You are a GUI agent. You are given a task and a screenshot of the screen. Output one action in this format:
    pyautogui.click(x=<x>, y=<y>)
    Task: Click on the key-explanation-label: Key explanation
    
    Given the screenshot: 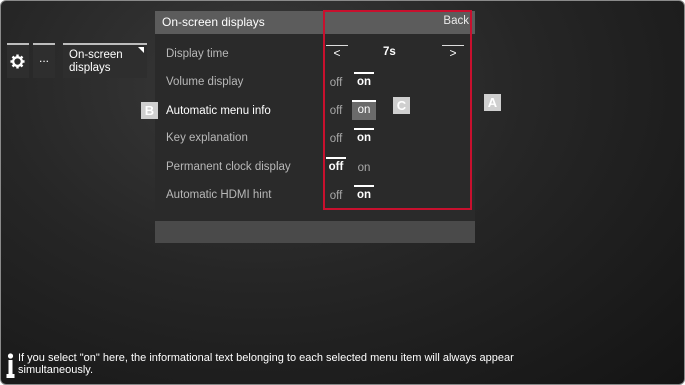 What is the action you would take?
    pyautogui.click(x=207, y=138)
    